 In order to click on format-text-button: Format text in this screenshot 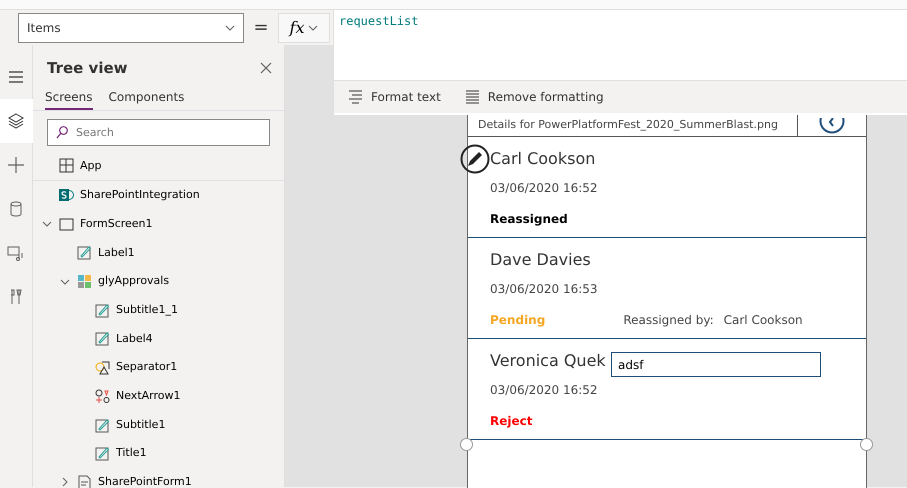, I will do `click(394, 97)`.